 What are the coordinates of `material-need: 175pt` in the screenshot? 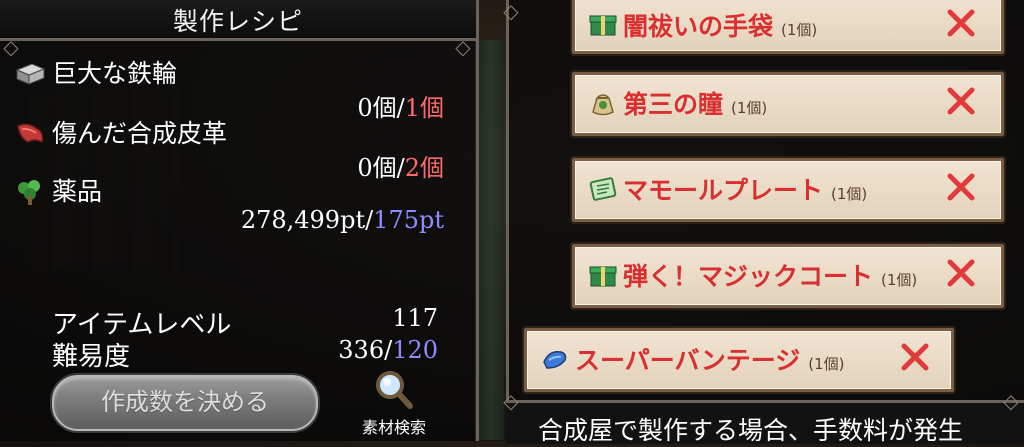 It's located at (408, 220).